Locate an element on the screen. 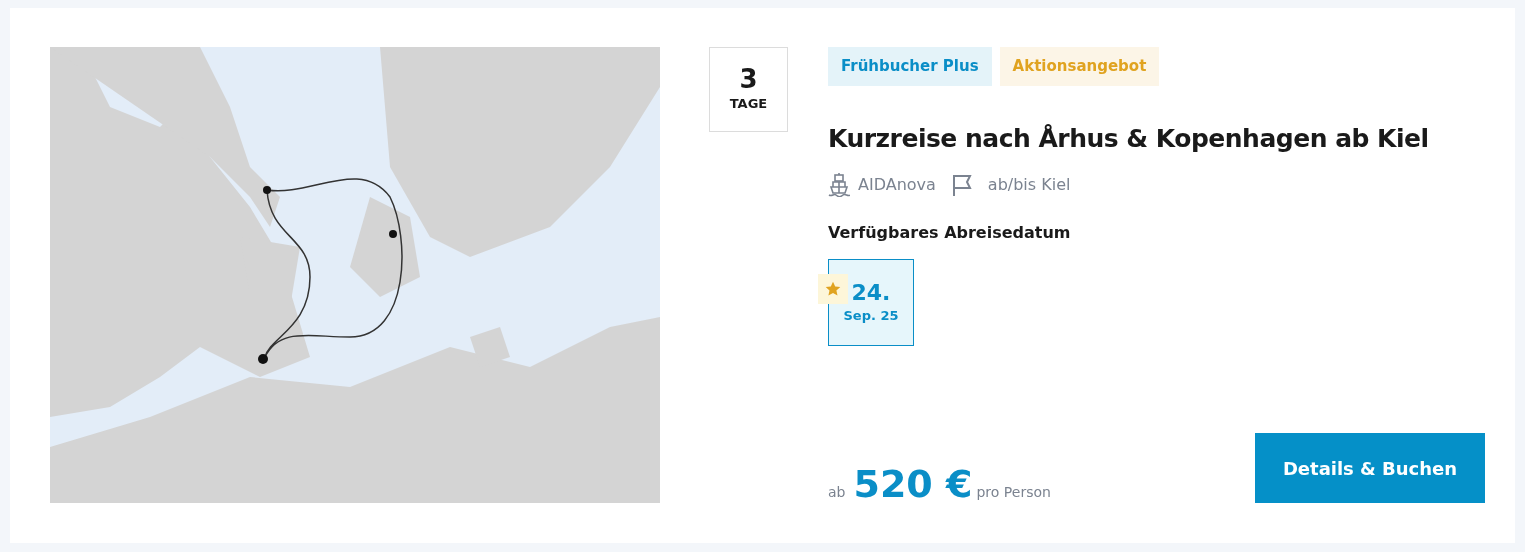 This screenshot has width=1525, height=552. price-prefix: ab is located at coordinates (837, 492).